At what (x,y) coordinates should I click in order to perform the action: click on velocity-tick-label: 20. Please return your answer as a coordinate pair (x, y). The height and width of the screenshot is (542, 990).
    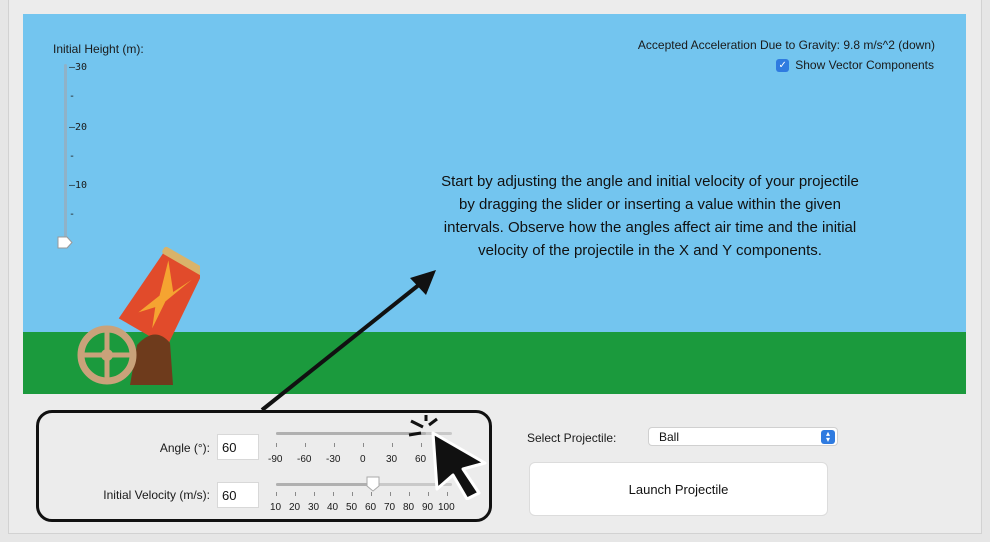
    Looking at the image, I should click on (295, 507).